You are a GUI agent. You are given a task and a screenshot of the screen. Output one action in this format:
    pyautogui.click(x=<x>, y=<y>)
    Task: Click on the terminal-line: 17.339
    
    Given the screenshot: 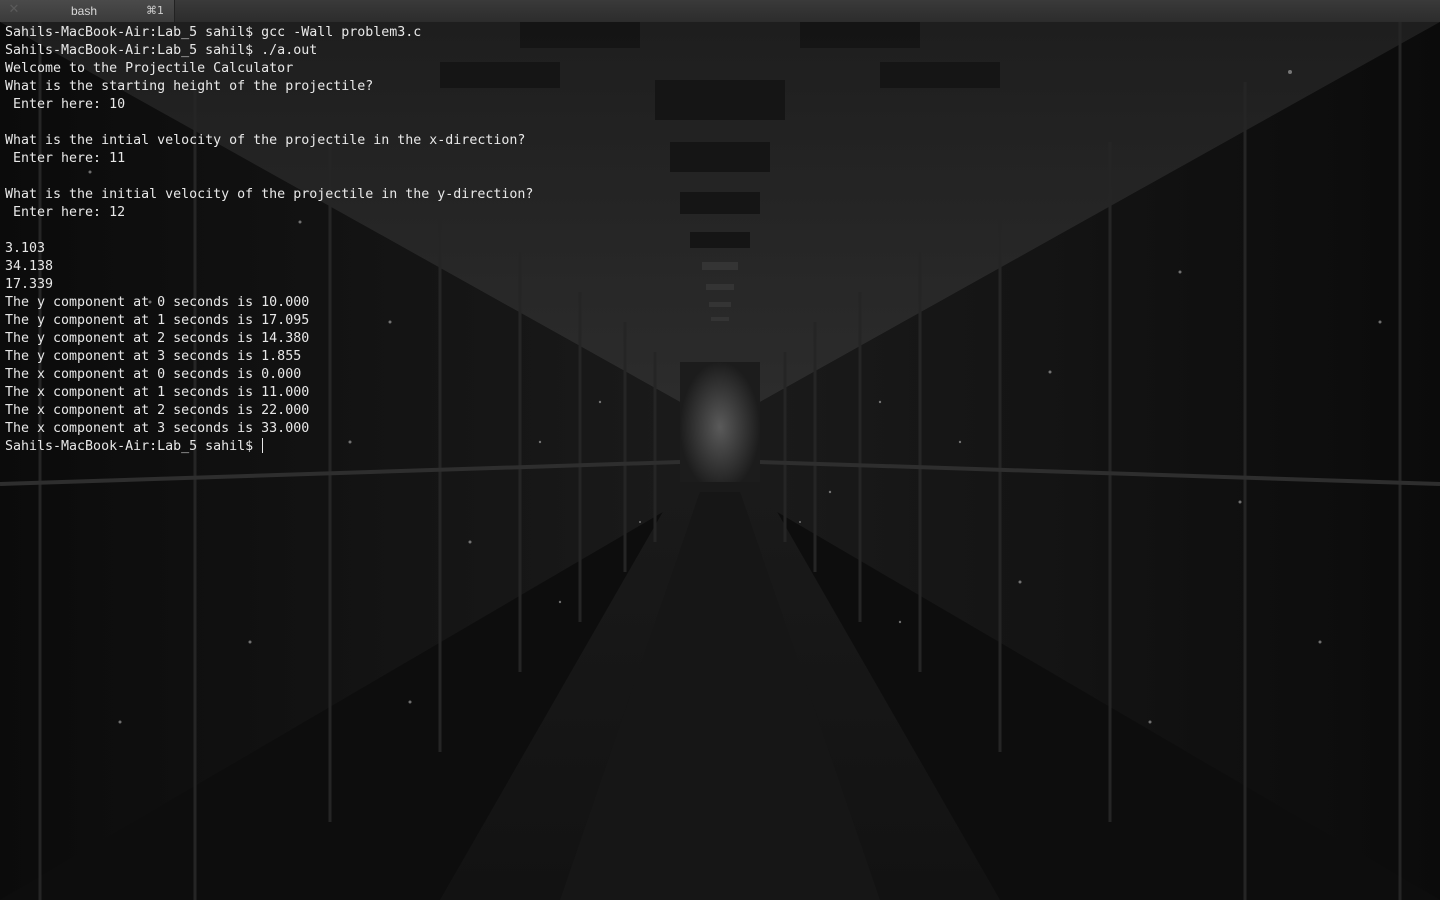 What is the action you would take?
    pyautogui.click(x=29, y=284)
    